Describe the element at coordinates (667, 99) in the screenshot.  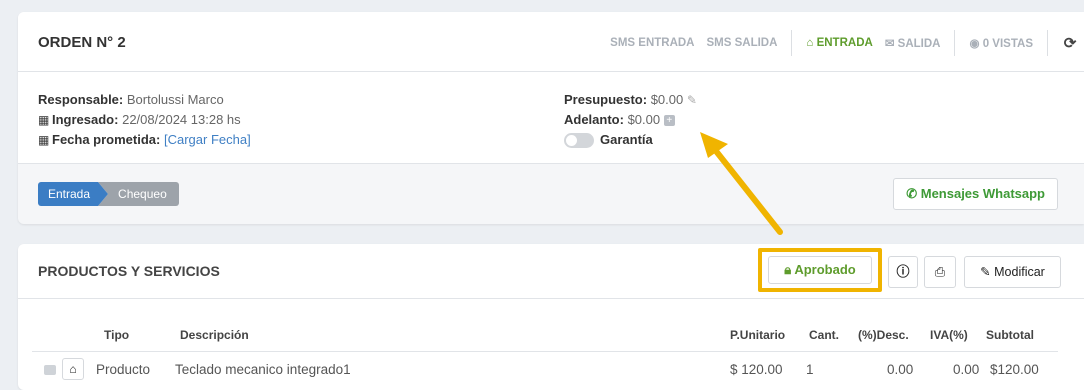
I see `presupuesto-value: $0.00` at that location.